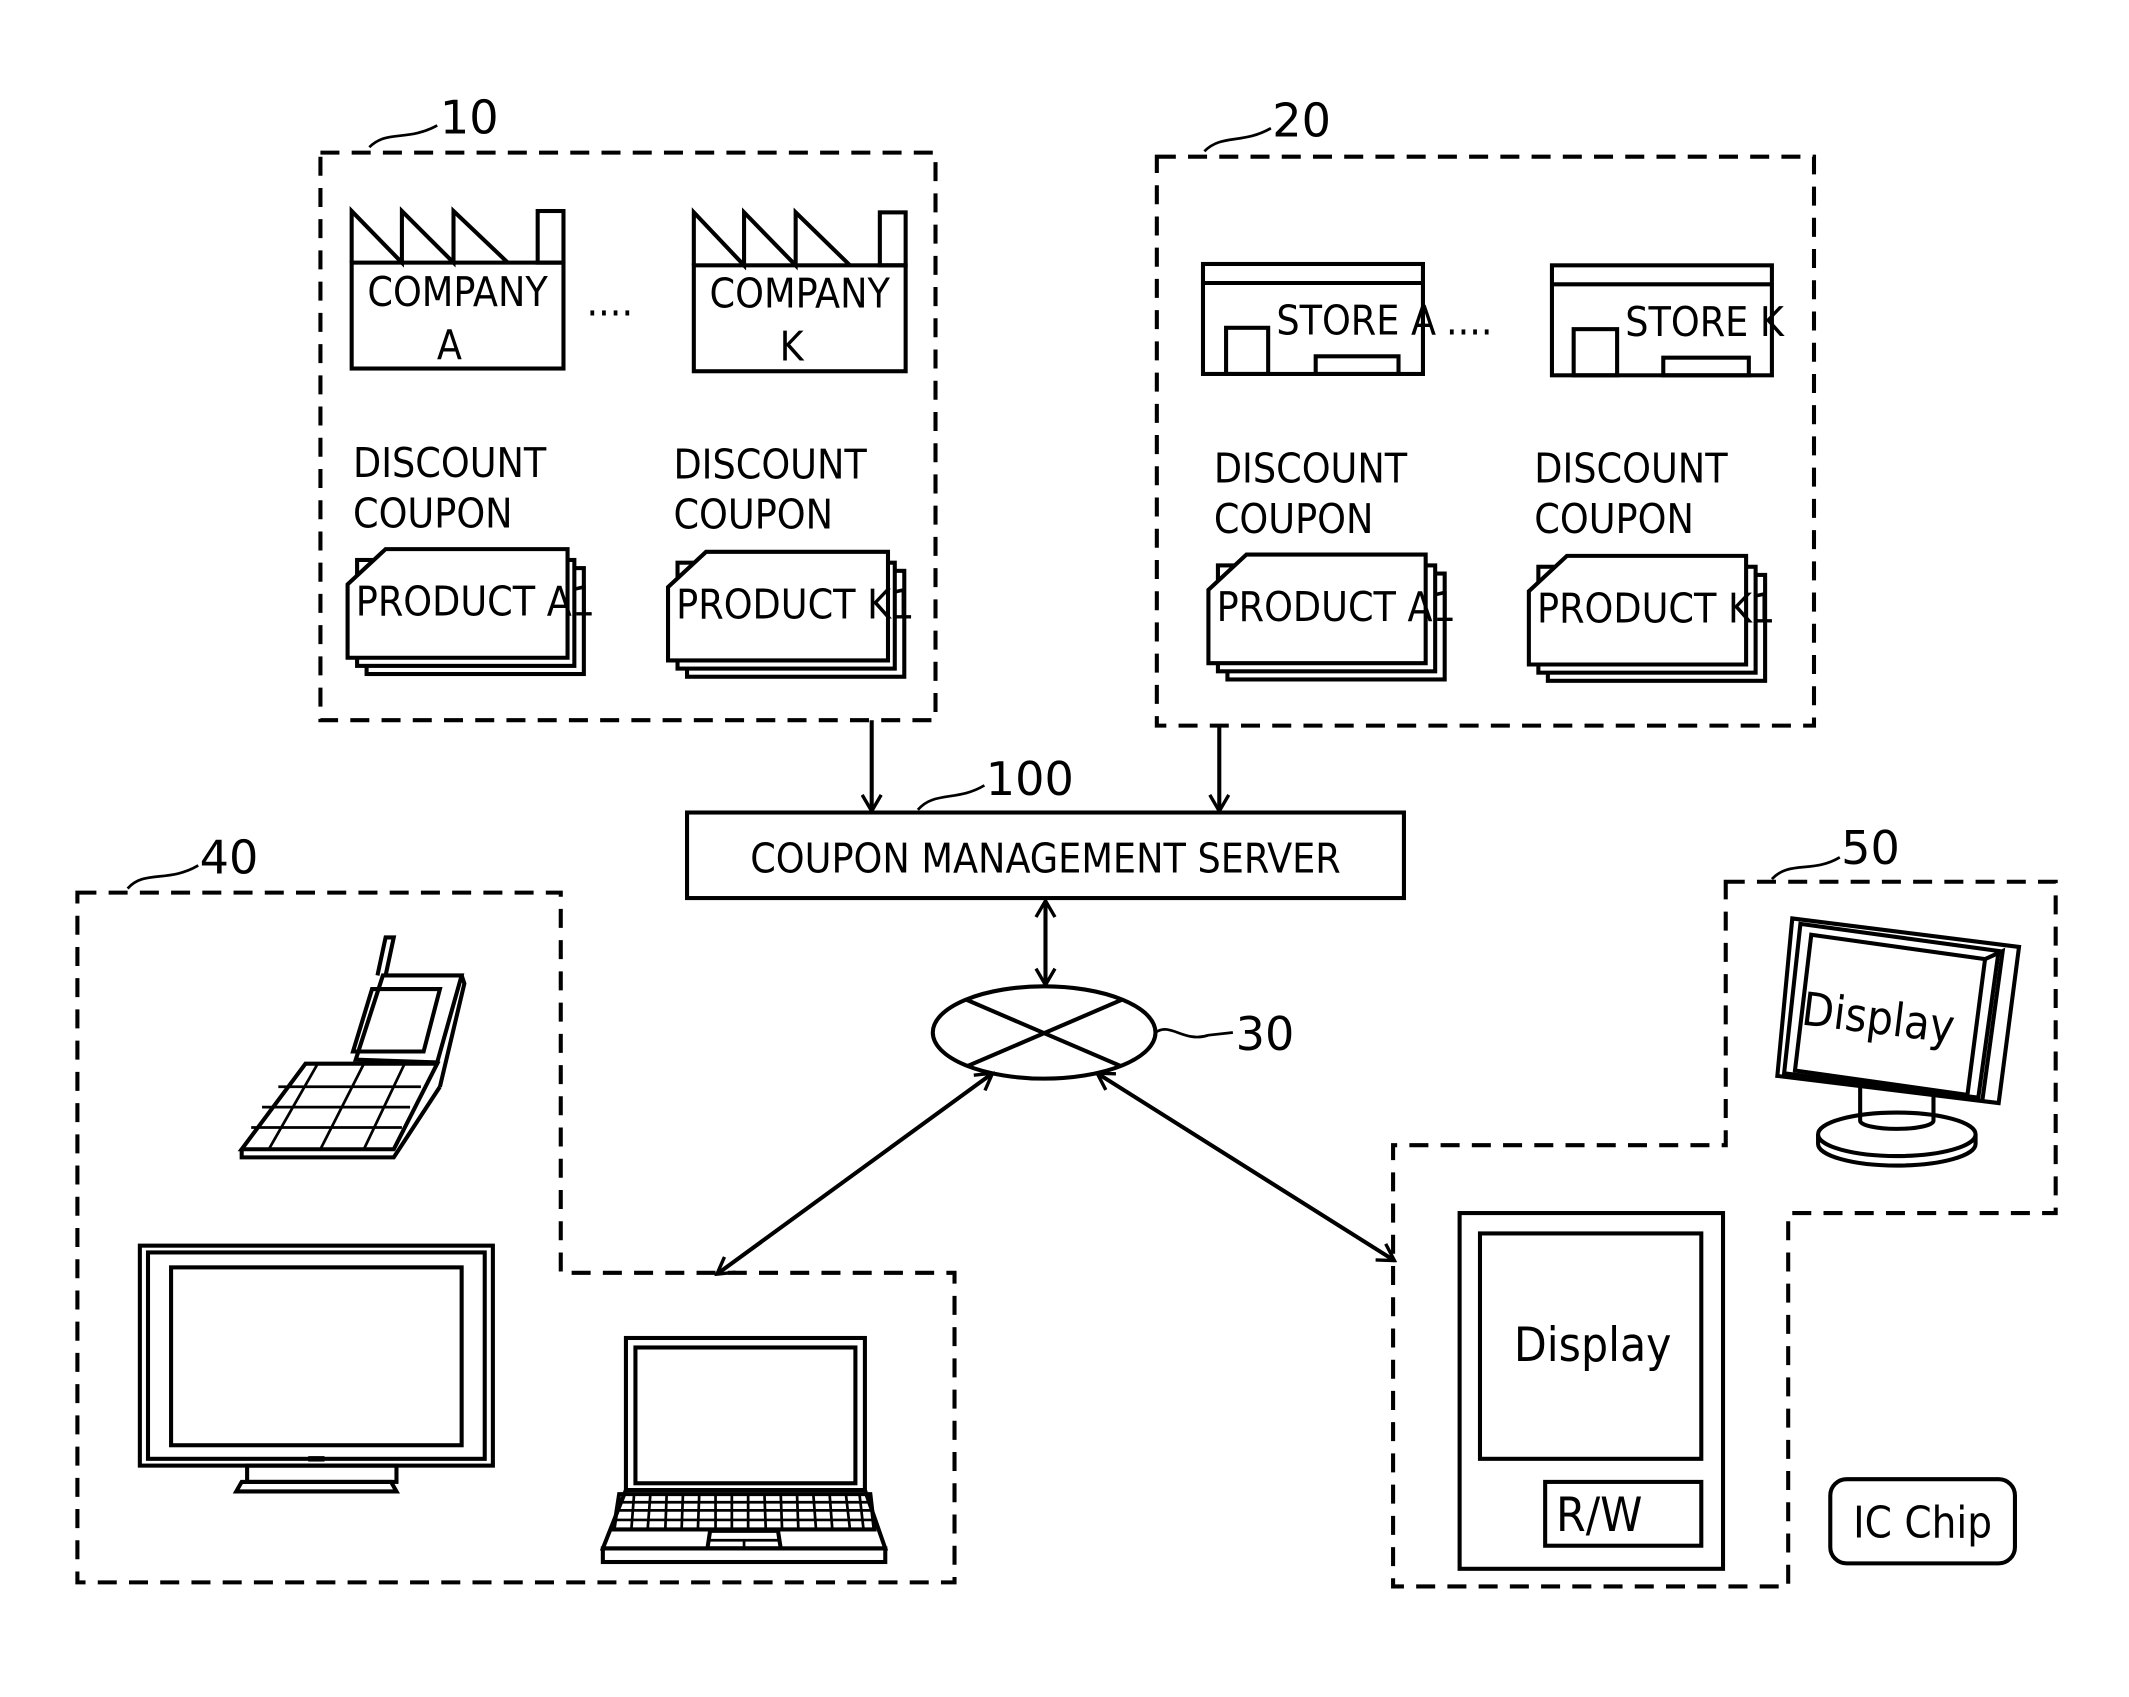  What do you see at coordinates (1898, 1042) in the screenshot?
I see `monitor-icon: Display` at bounding box center [1898, 1042].